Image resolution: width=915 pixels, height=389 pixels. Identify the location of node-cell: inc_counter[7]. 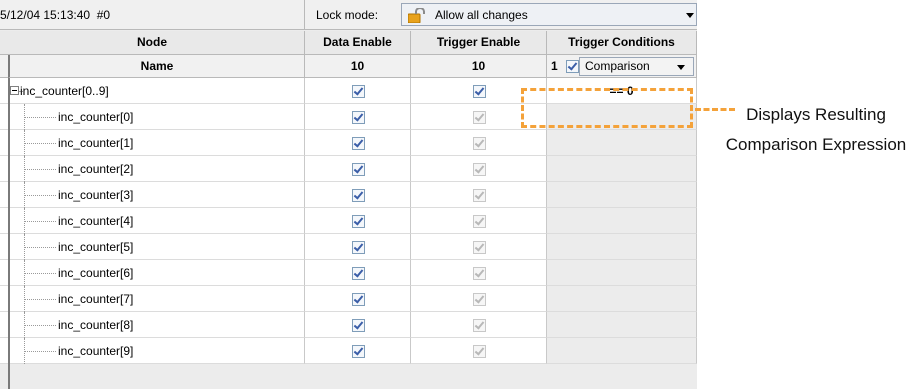
(152, 299).